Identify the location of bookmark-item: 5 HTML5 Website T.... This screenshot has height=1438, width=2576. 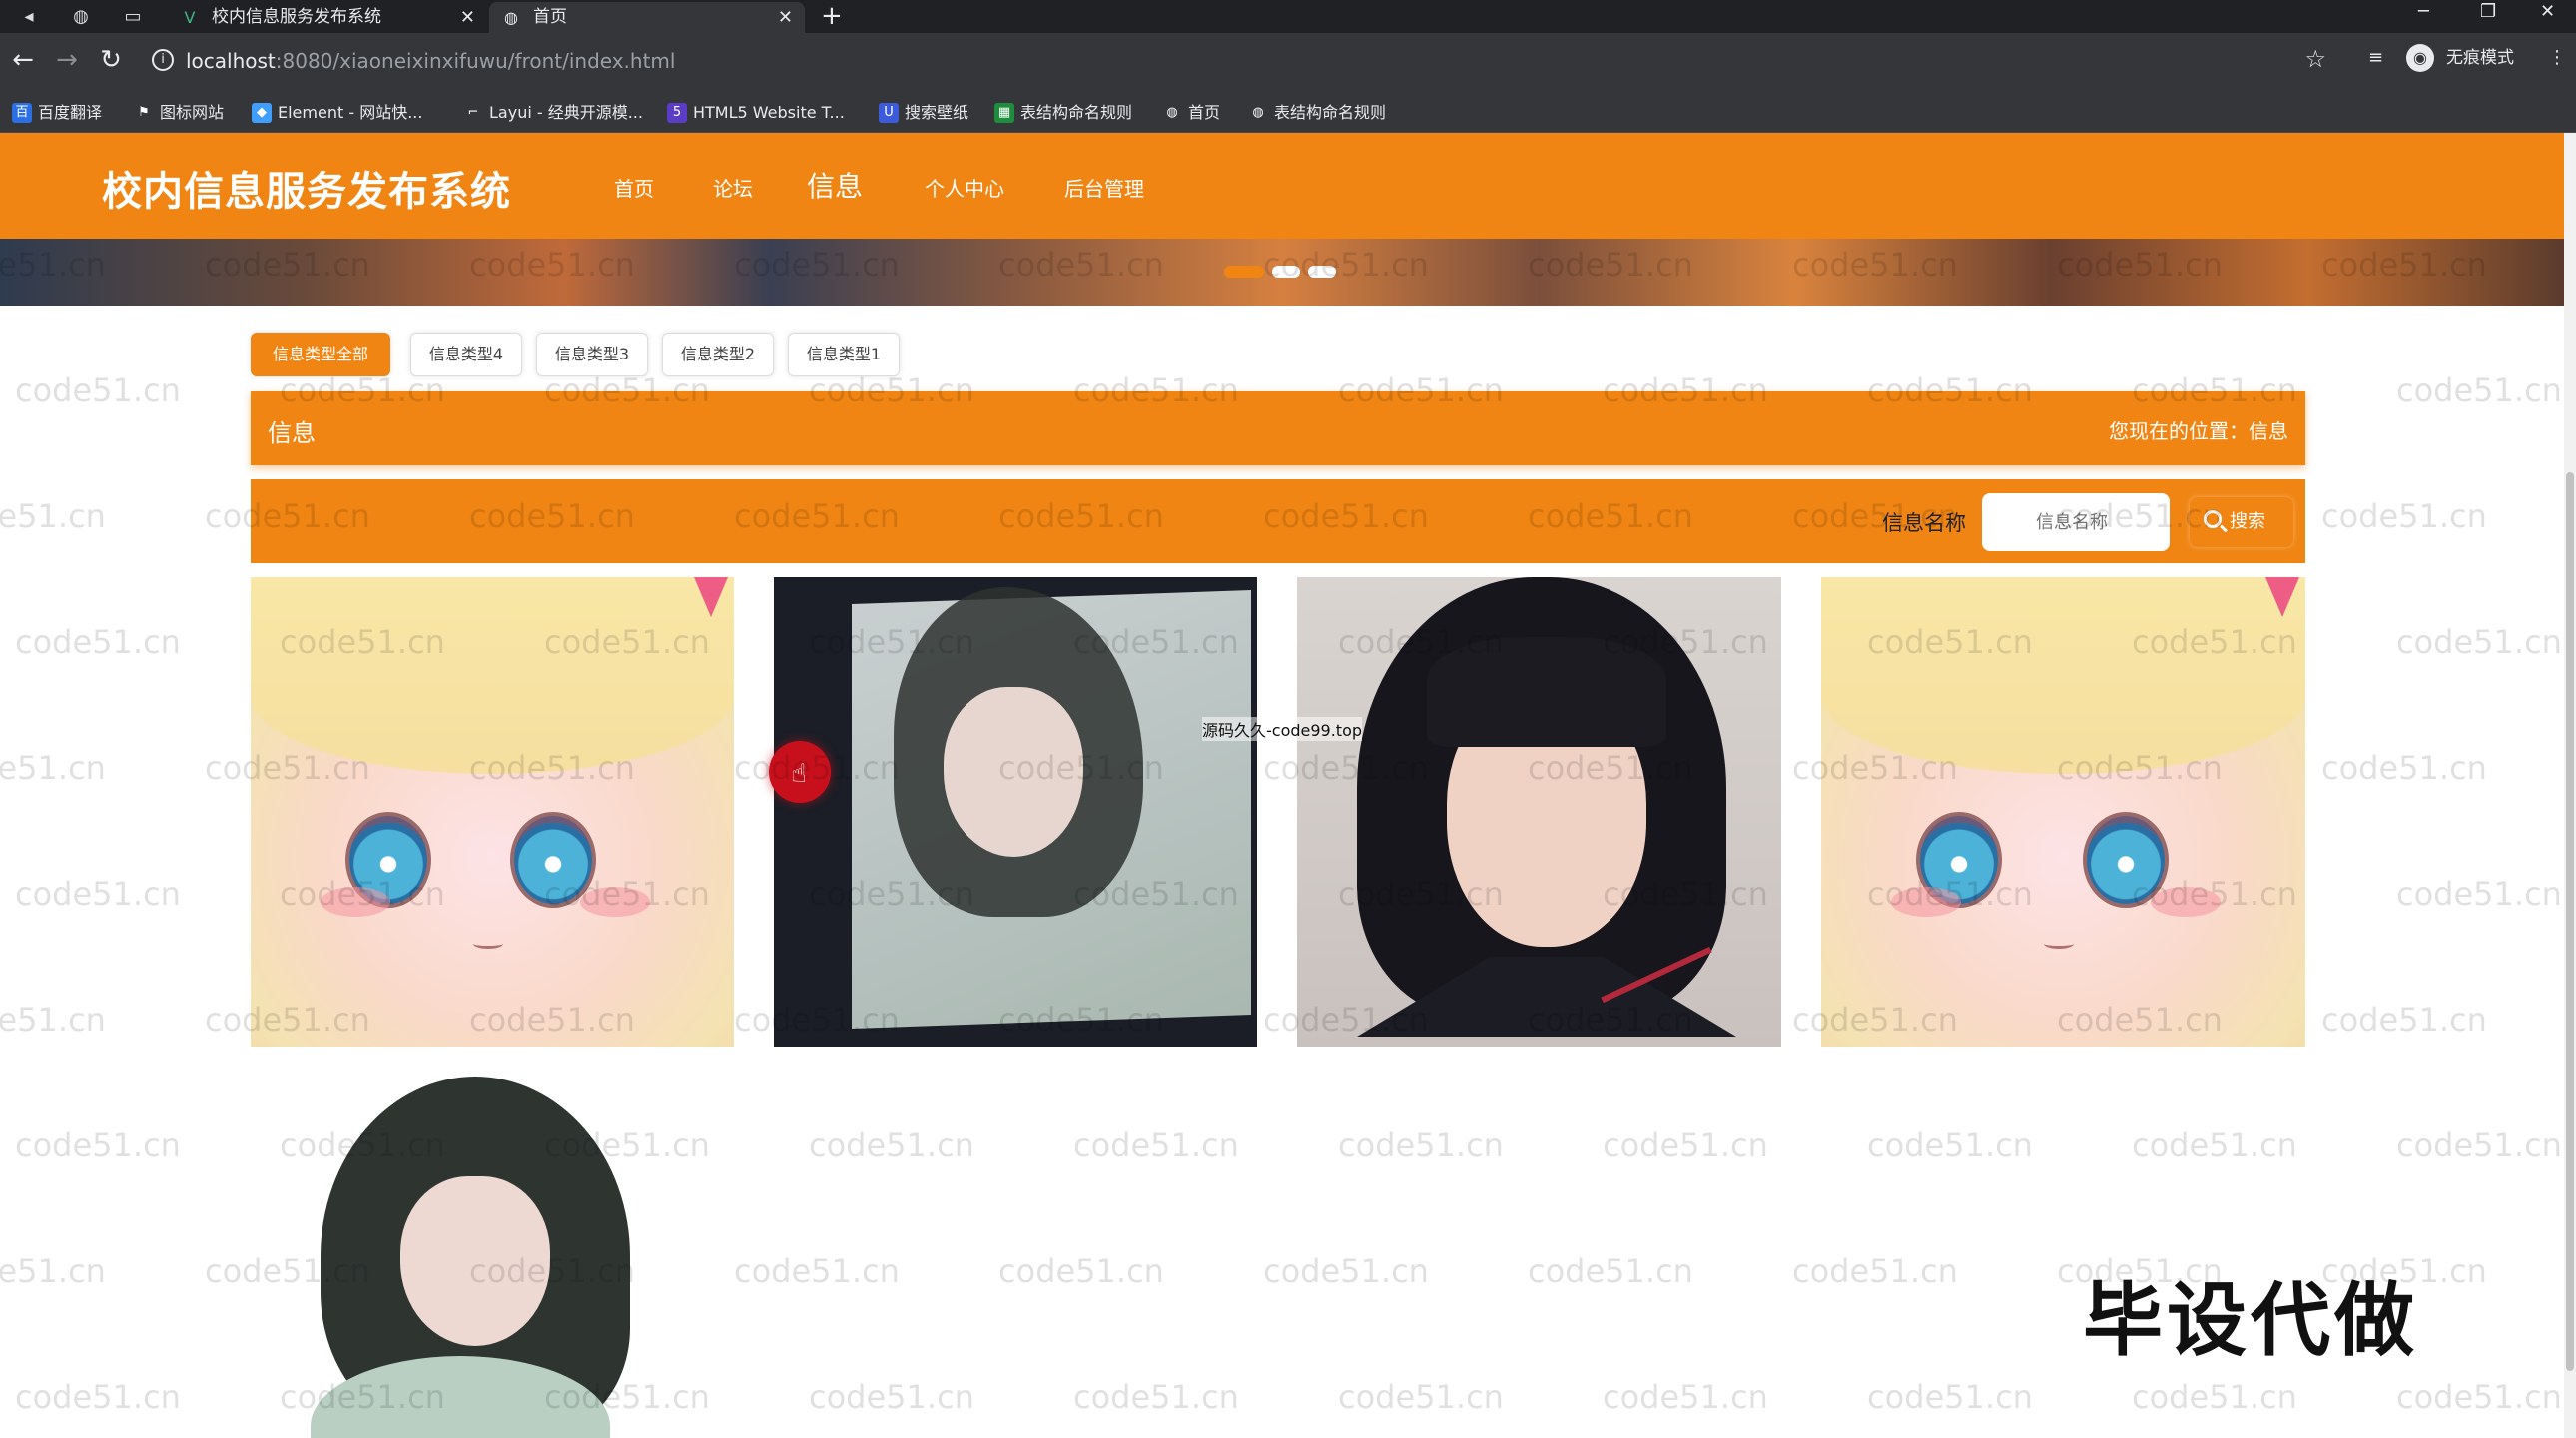
(756, 113).